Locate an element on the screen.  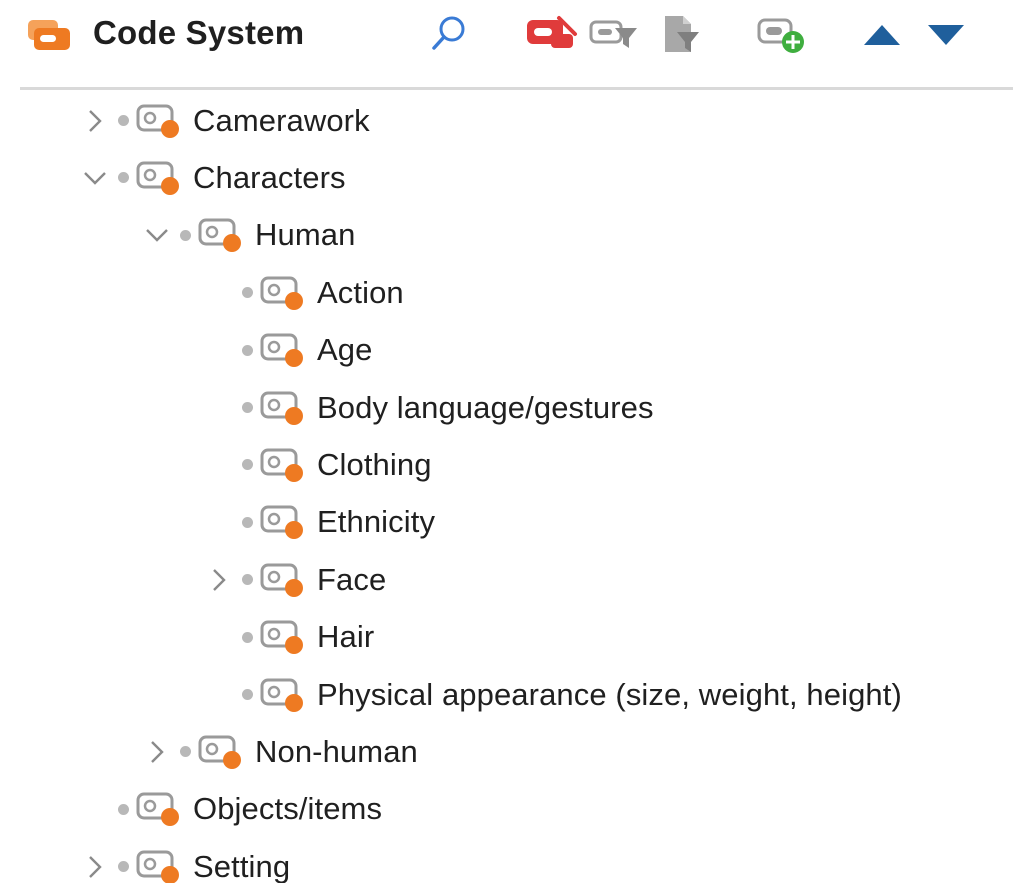
tree-item-ethnicity: Ethnicity is located at coordinates (318, 522).